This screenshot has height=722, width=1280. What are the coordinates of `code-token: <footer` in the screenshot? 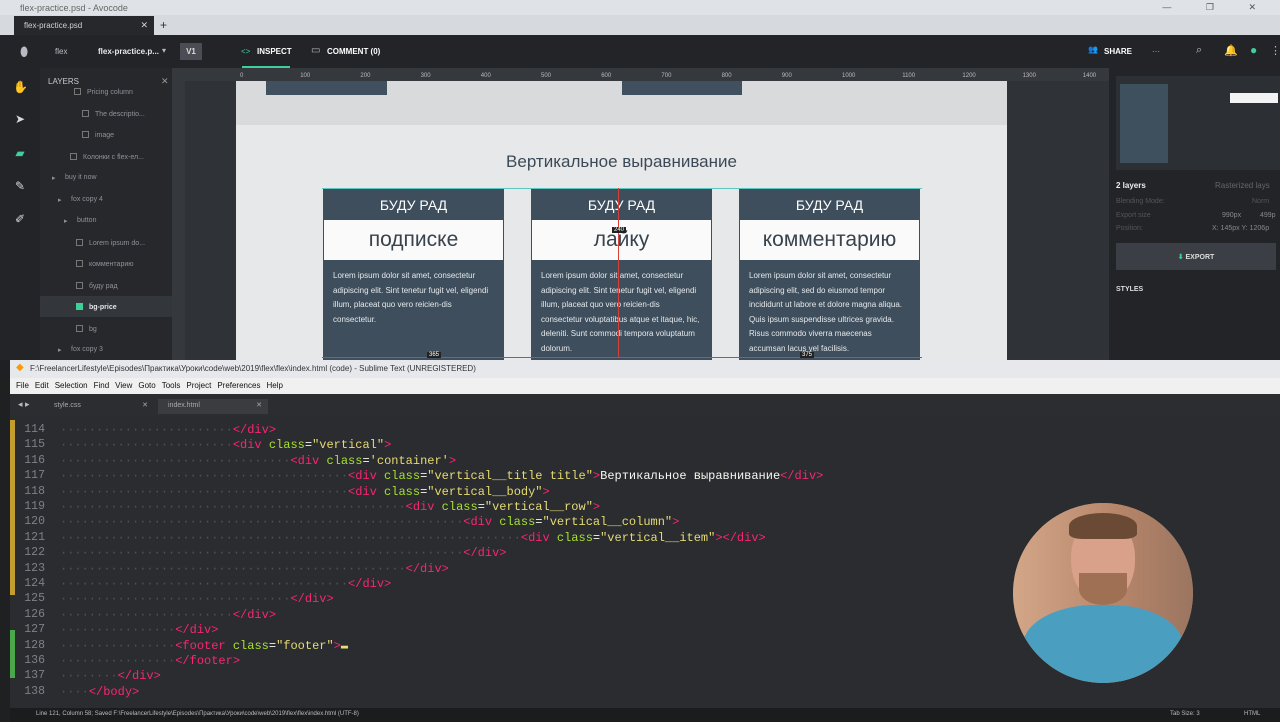 It's located at (200, 645).